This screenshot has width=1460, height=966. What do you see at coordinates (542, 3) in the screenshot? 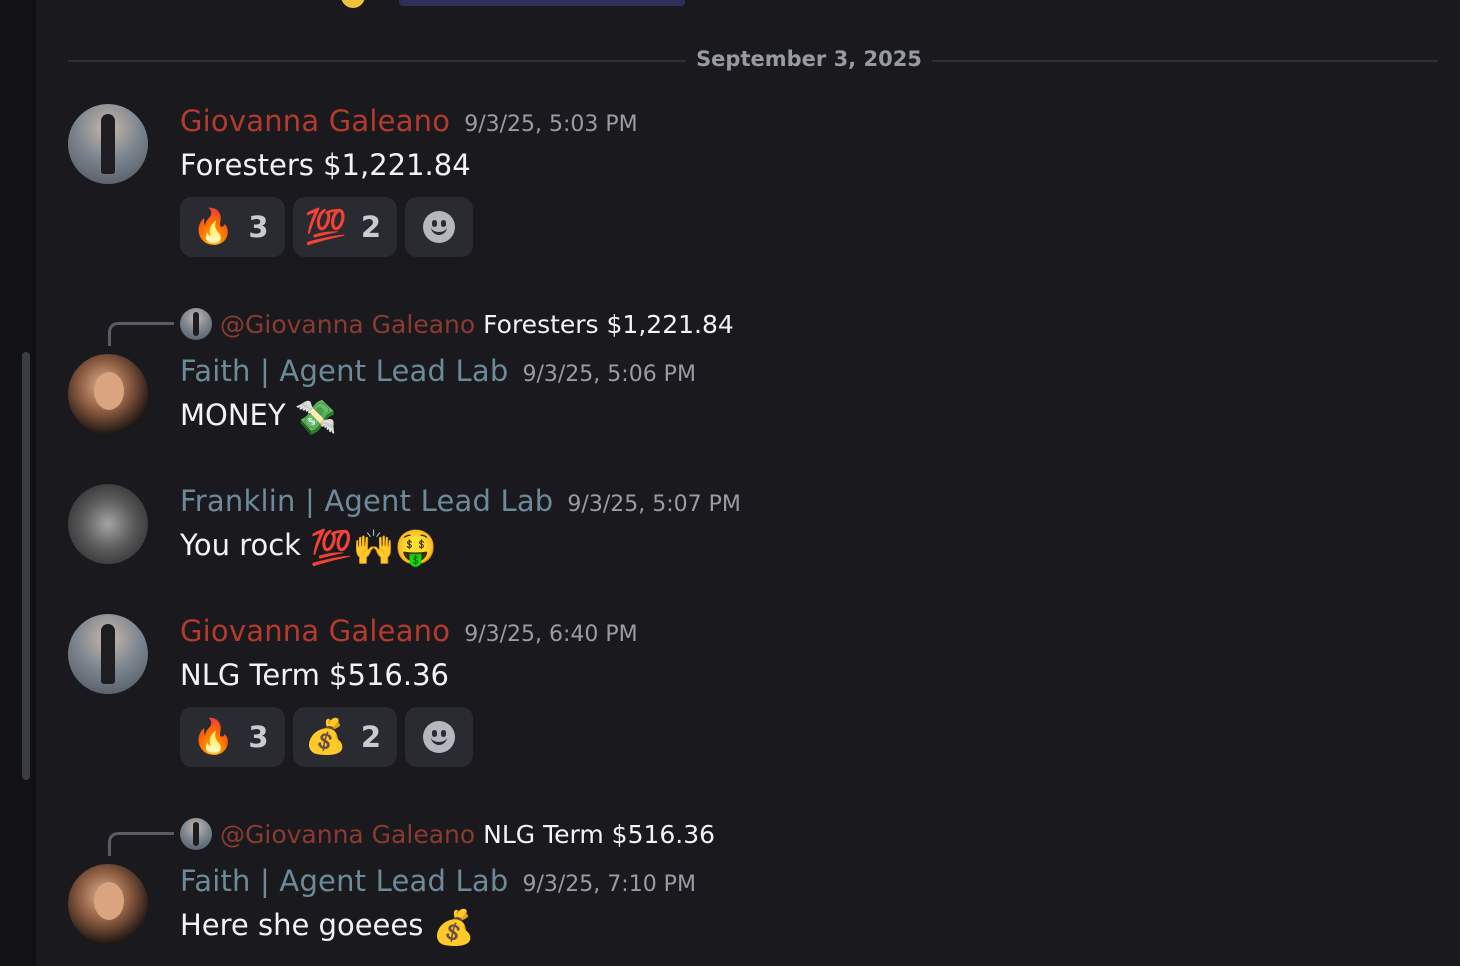
I see `partial-embed` at bounding box center [542, 3].